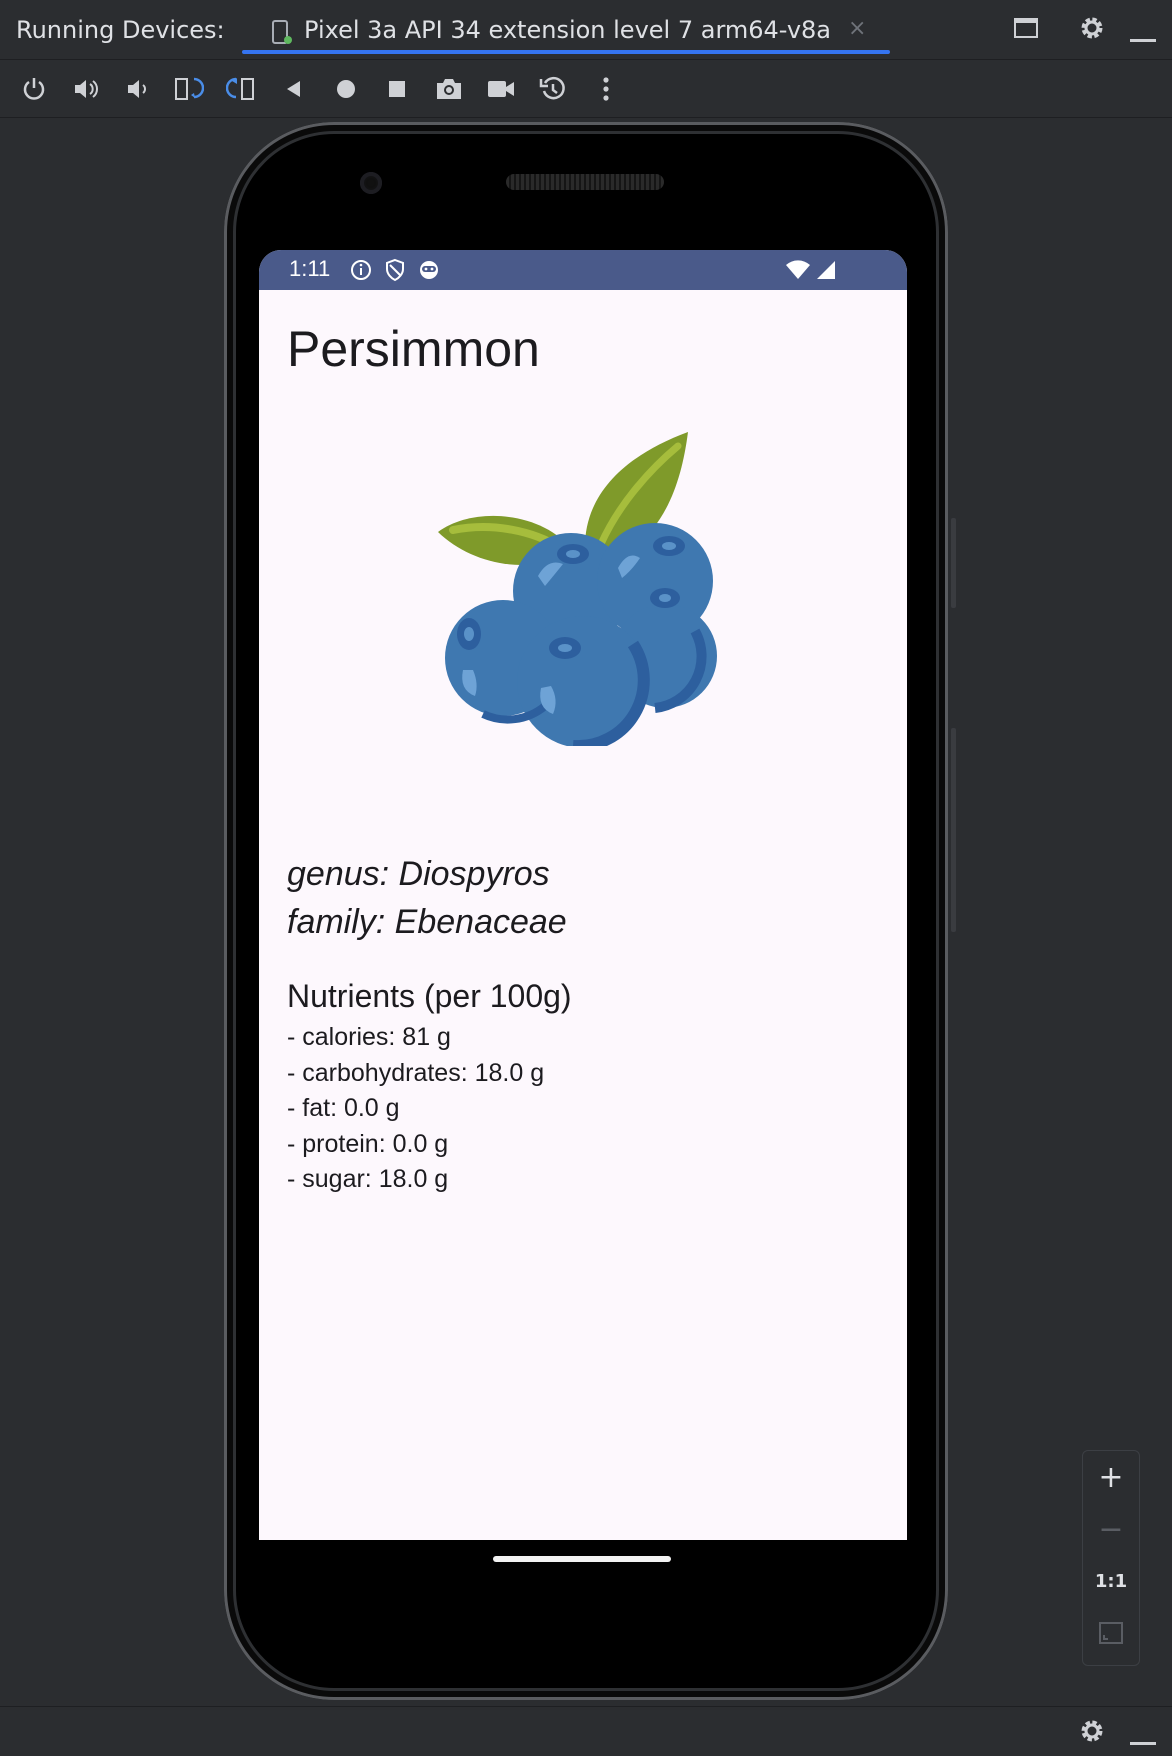 The height and width of the screenshot is (1756, 1172). I want to click on volume-down-icon, so click(138, 89).